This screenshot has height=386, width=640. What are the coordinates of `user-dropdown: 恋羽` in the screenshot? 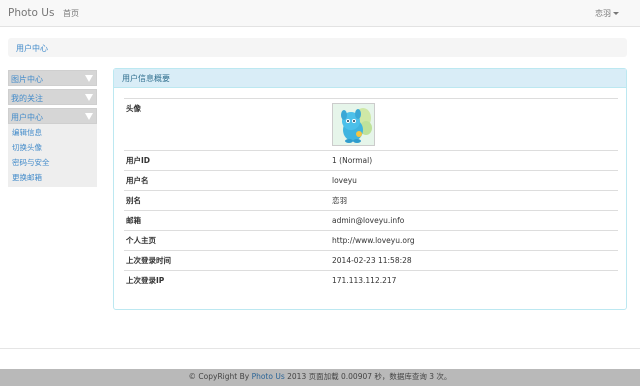 It's located at (607, 13).